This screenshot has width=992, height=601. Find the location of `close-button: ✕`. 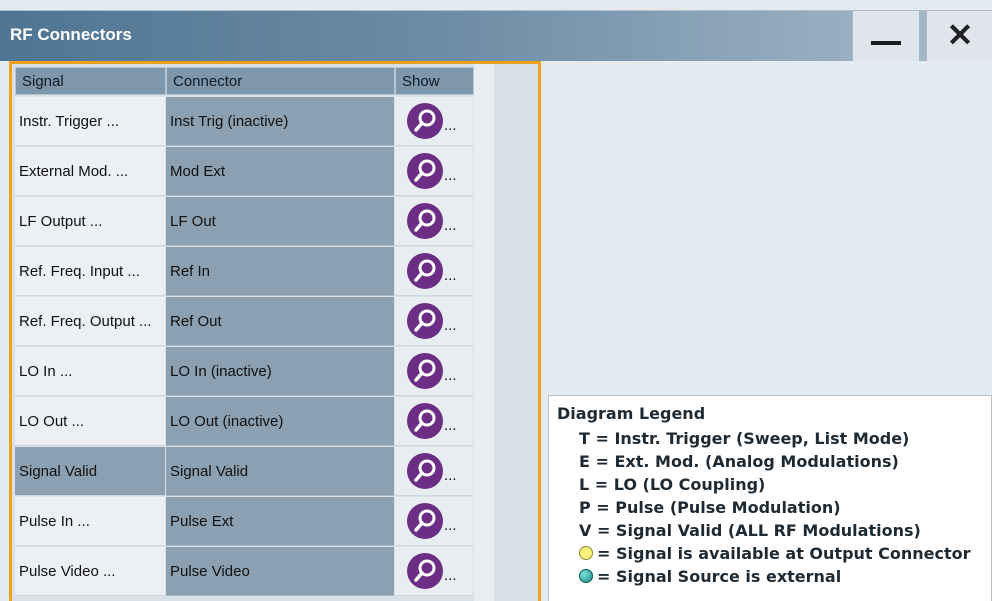

close-button: ✕ is located at coordinates (959, 36).